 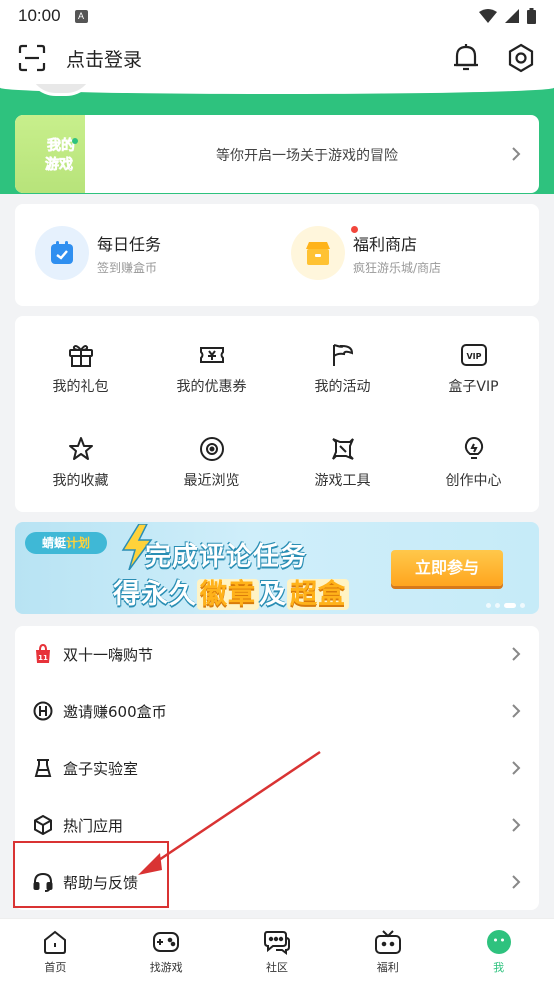 I want to click on promo-text-d: 超盒, so click(x=318, y=594).